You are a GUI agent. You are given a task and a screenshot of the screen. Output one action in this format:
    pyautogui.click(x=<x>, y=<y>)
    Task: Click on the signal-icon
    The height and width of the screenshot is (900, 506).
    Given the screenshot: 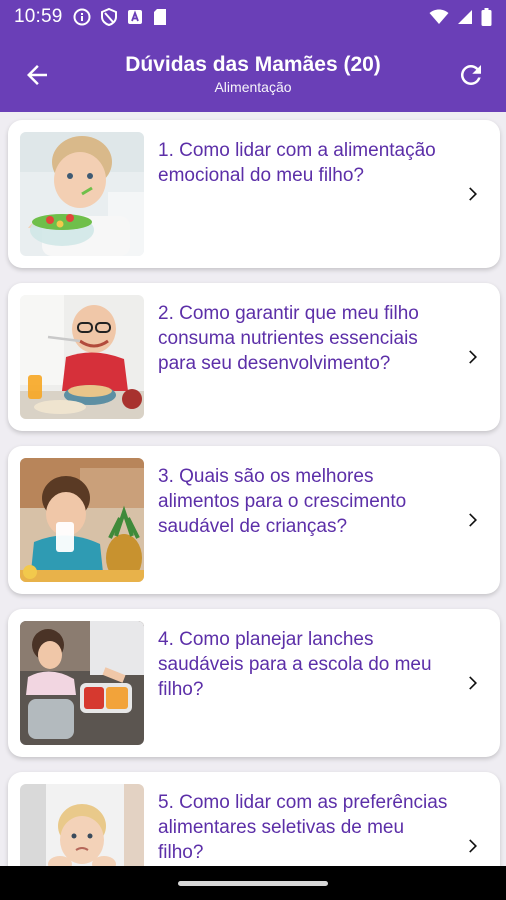 What is the action you would take?
    pyautogui.click(x=465, y=17)
    